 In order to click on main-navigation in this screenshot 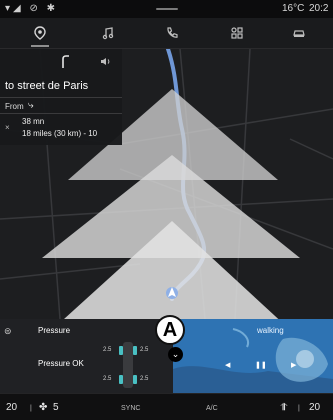, I will do `click(166, 33)`.